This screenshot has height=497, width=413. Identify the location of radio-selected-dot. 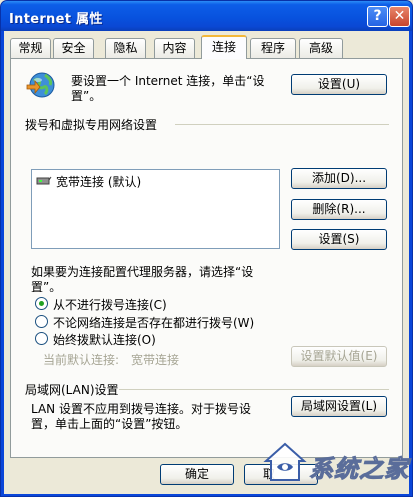
(41, 303).